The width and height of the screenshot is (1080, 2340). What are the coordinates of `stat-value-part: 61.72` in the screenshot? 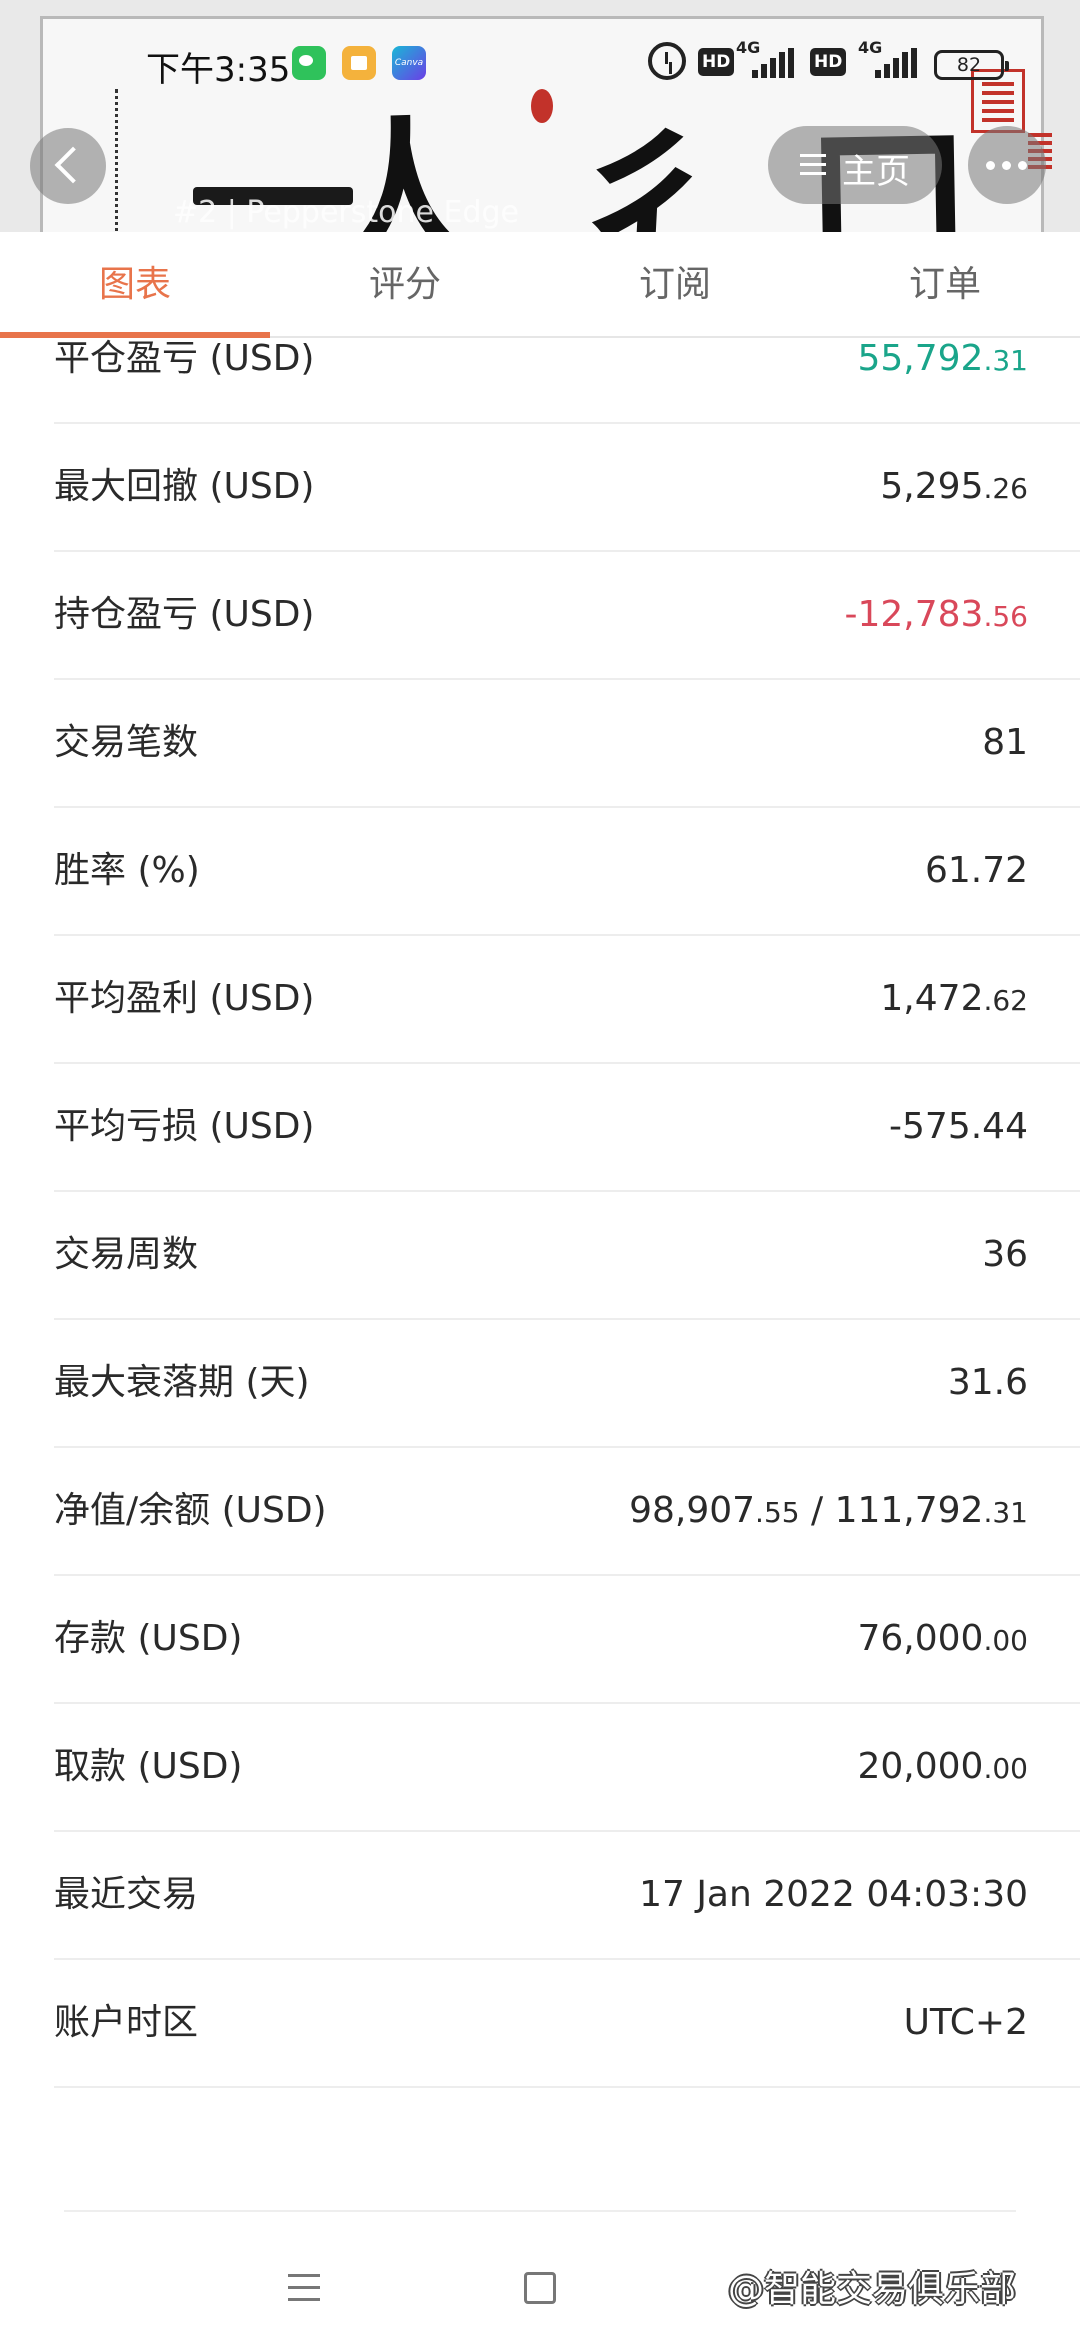 It's located at (976, 870).